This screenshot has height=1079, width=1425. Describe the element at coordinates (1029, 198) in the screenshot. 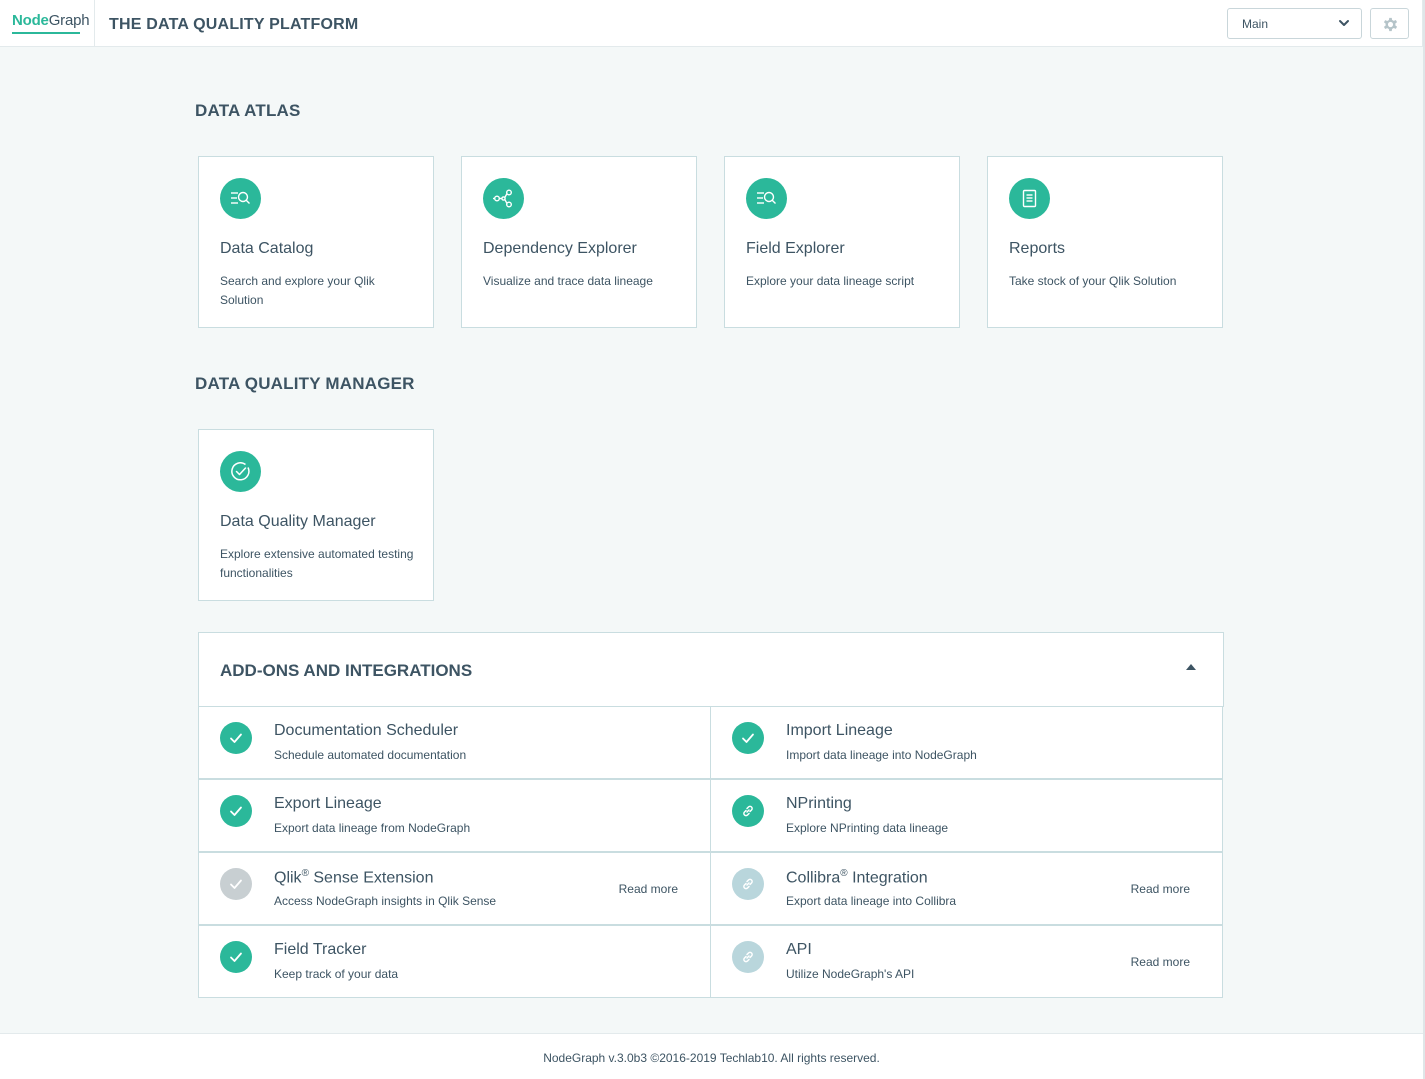

I see `report-icon` at that location.